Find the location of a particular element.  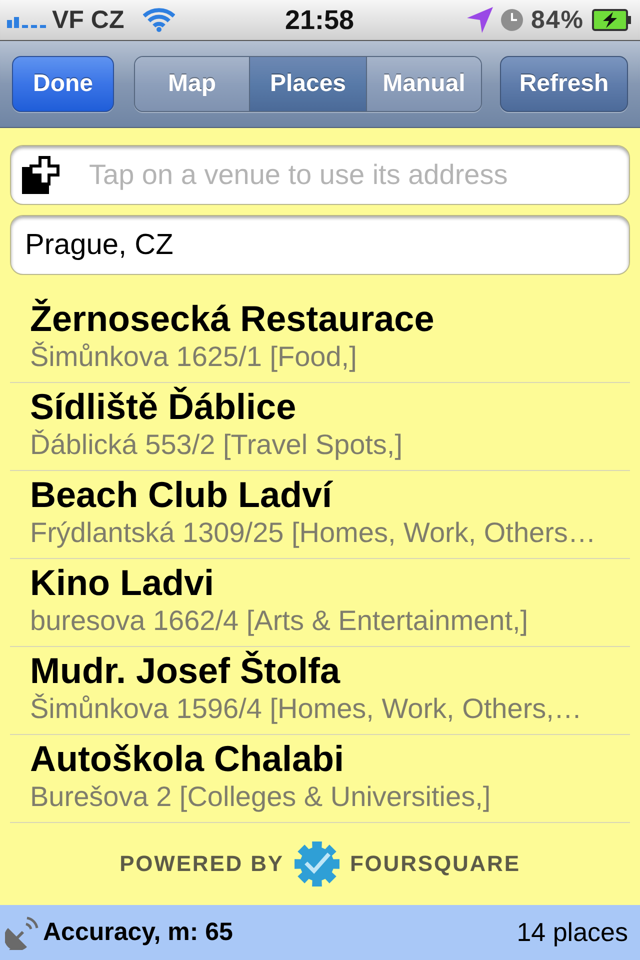

location-field: Prague, CZ is located at coordinates (320, 245).